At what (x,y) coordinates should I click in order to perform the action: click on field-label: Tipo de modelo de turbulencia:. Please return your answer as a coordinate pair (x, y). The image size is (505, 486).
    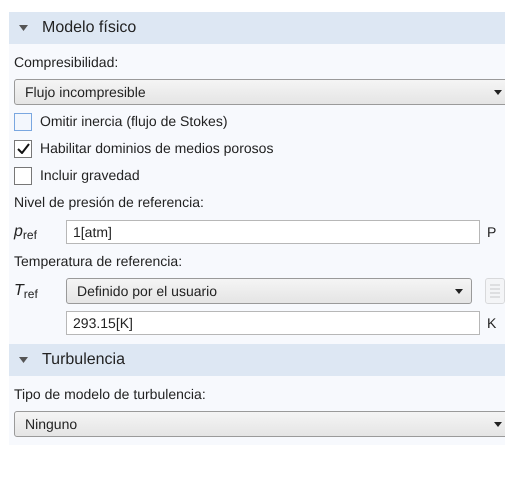
    Looking at the image, I should click on (110, 394).